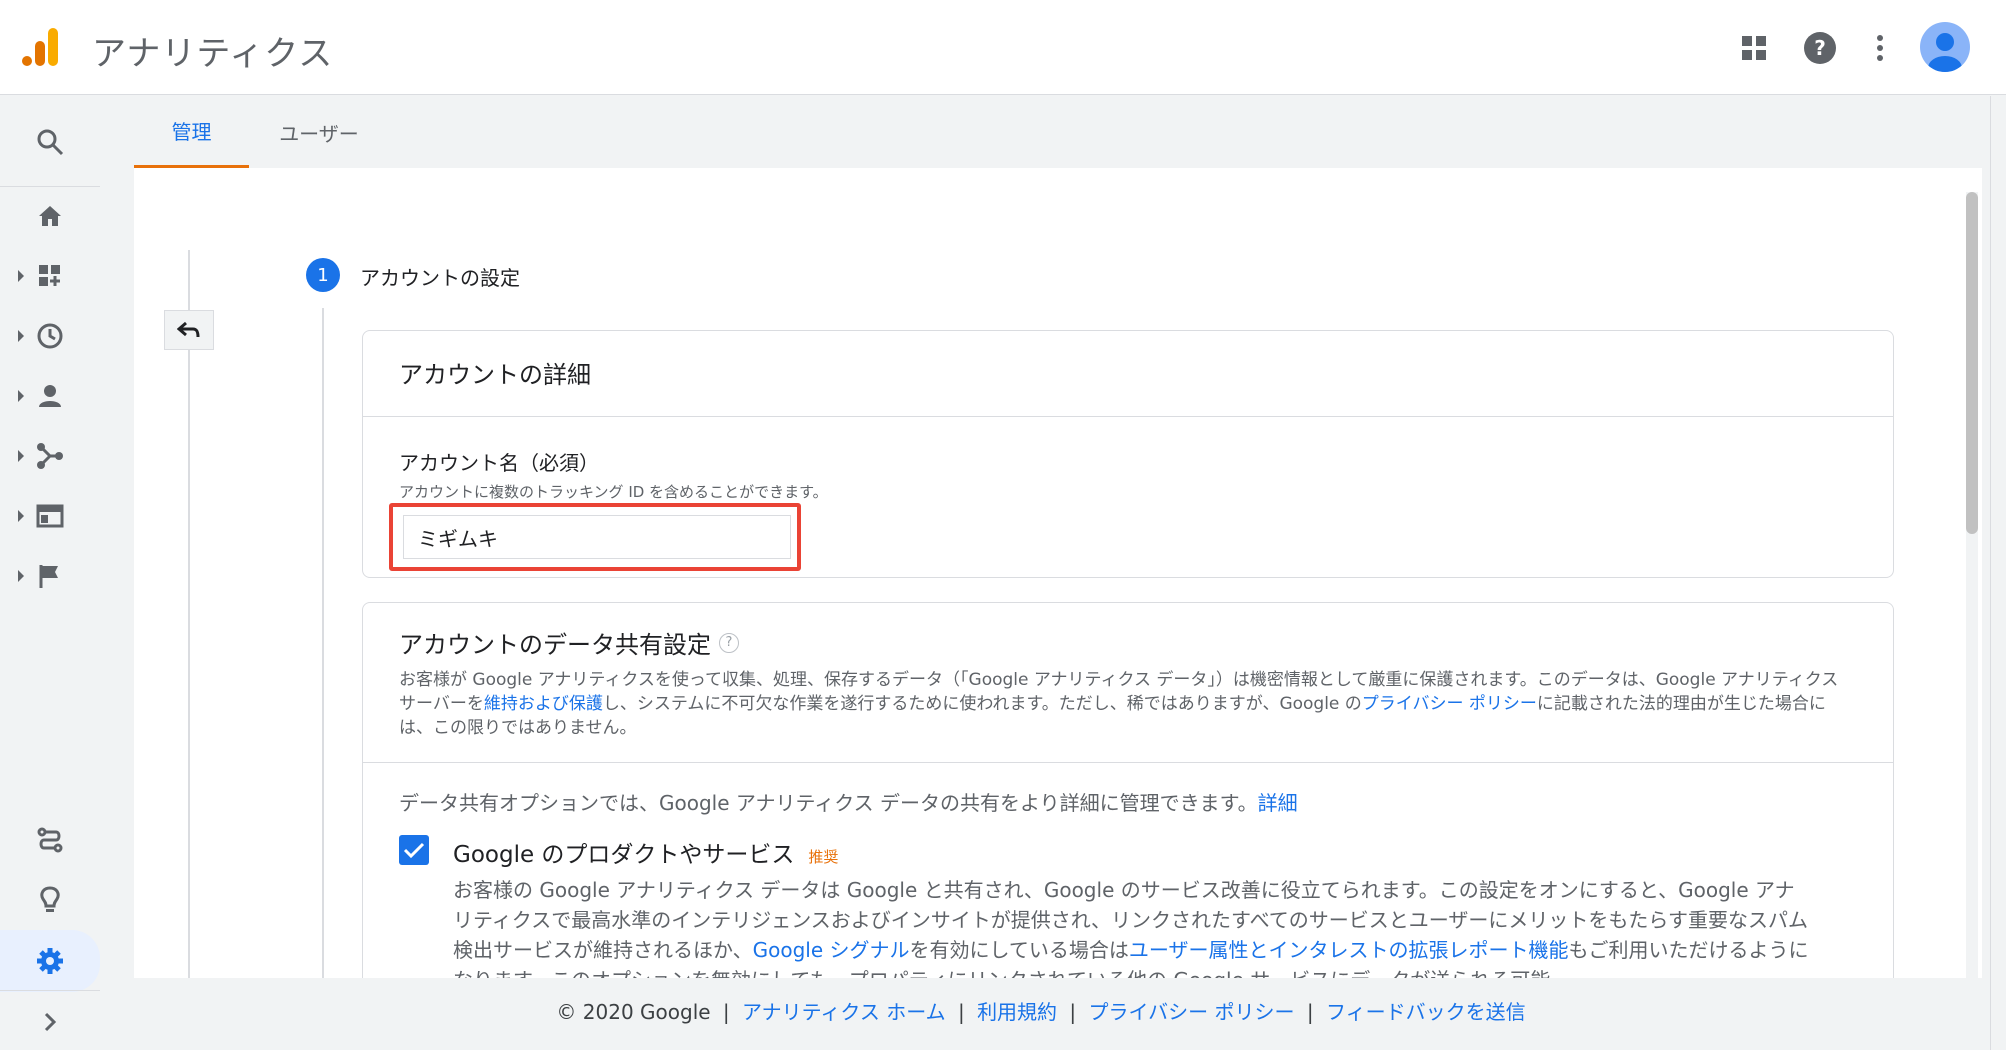  I want to click on customization-icon, so click(50, 276).